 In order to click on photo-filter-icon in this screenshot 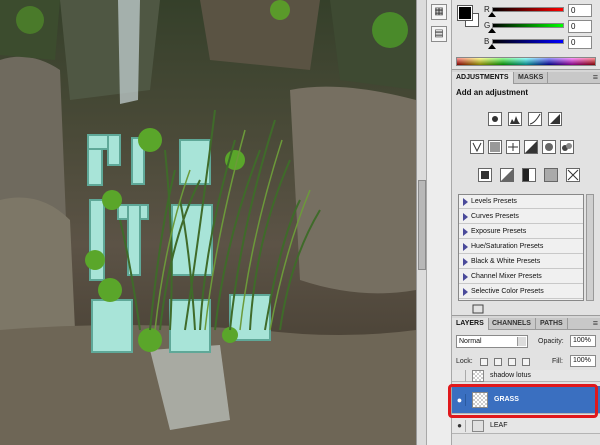, I will do `click(549, 147)`.